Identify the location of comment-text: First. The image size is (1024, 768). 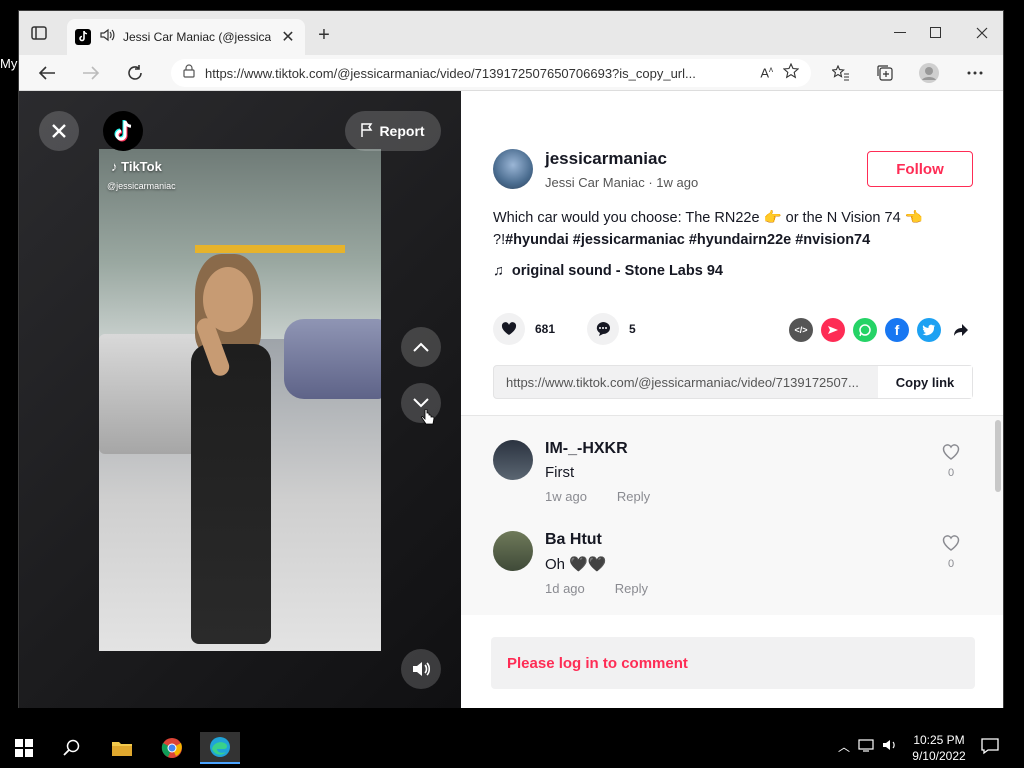
(560, 472).